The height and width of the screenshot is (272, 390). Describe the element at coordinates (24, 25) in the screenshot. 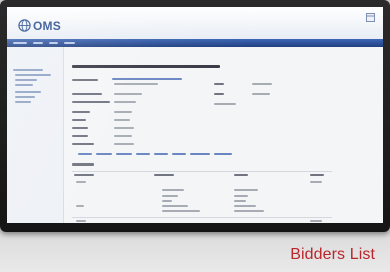

I see `globe-icon` at that location.